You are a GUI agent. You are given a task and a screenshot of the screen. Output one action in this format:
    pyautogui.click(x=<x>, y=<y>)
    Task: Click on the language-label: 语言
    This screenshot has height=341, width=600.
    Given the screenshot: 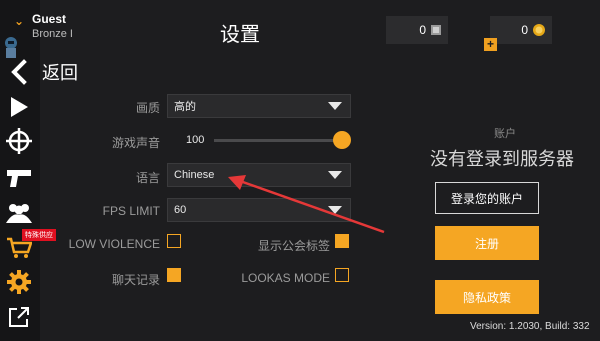 What is the action you would take?
    pyautogui.click(x=147, y=178)
    